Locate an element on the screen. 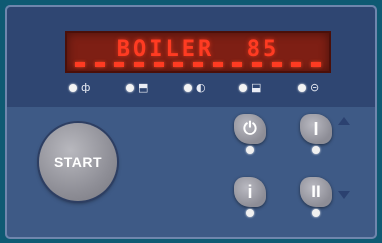  info-button: i is located at coordinates (250, 192).